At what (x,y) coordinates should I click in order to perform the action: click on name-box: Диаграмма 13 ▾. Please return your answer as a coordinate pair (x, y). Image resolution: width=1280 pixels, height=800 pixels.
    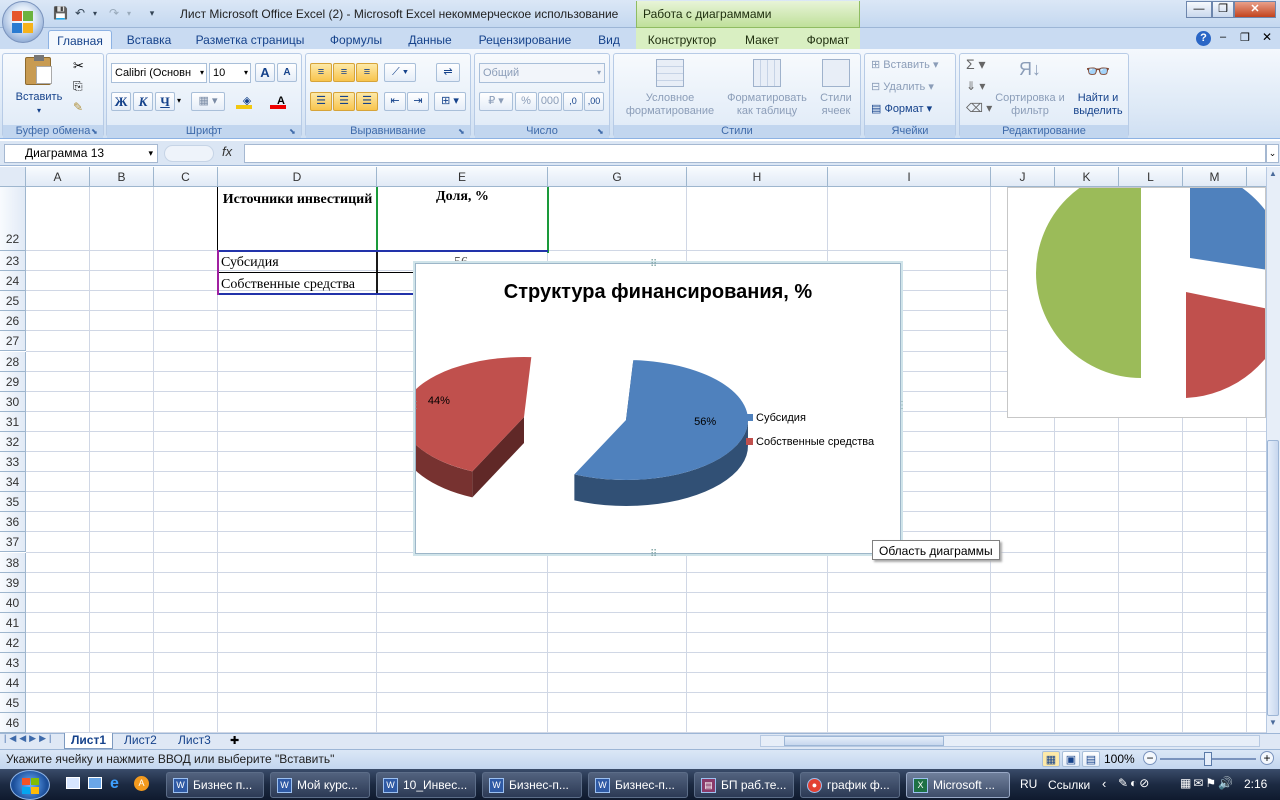
    Looking at the image, I should click on (81, 153).